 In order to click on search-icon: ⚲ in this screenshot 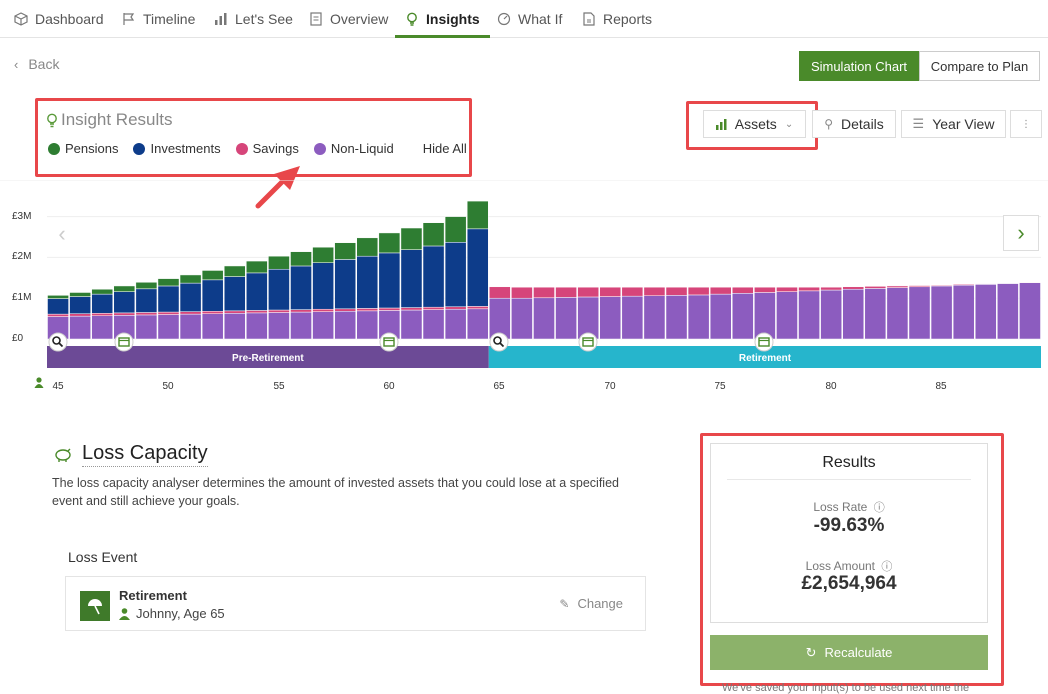, I will do `click(828, 124)`.